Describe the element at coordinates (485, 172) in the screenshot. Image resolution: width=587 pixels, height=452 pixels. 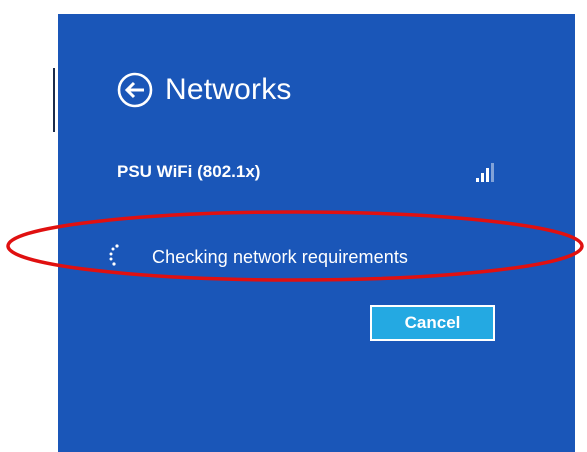
I see `wifi-signal-bars-icon` at that location.